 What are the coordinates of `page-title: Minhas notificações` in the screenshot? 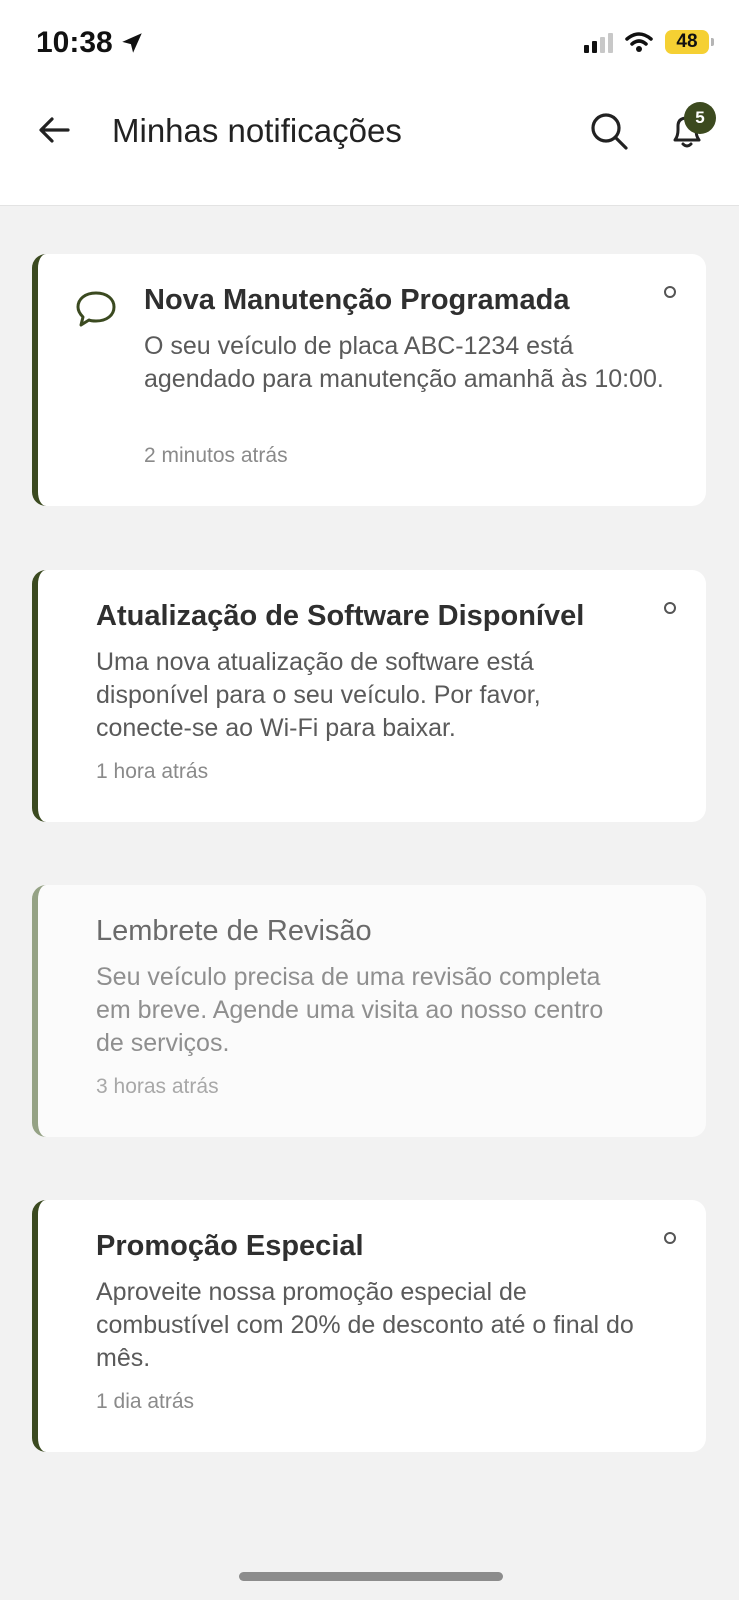 It's located at (257, 130).